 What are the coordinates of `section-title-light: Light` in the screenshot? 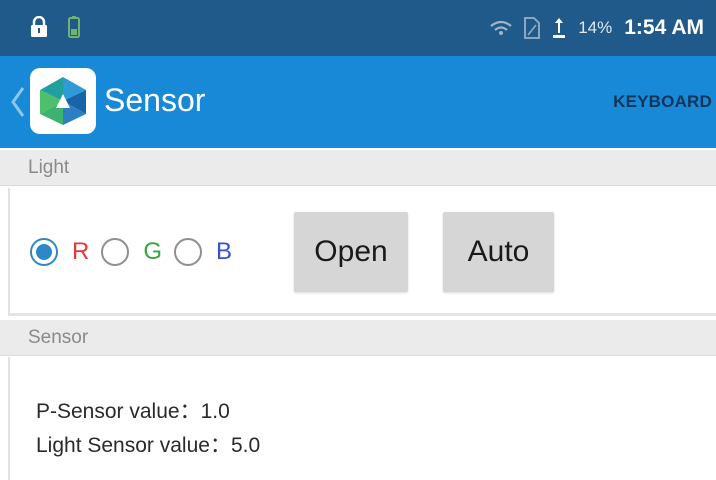 It's located at (49, 167).